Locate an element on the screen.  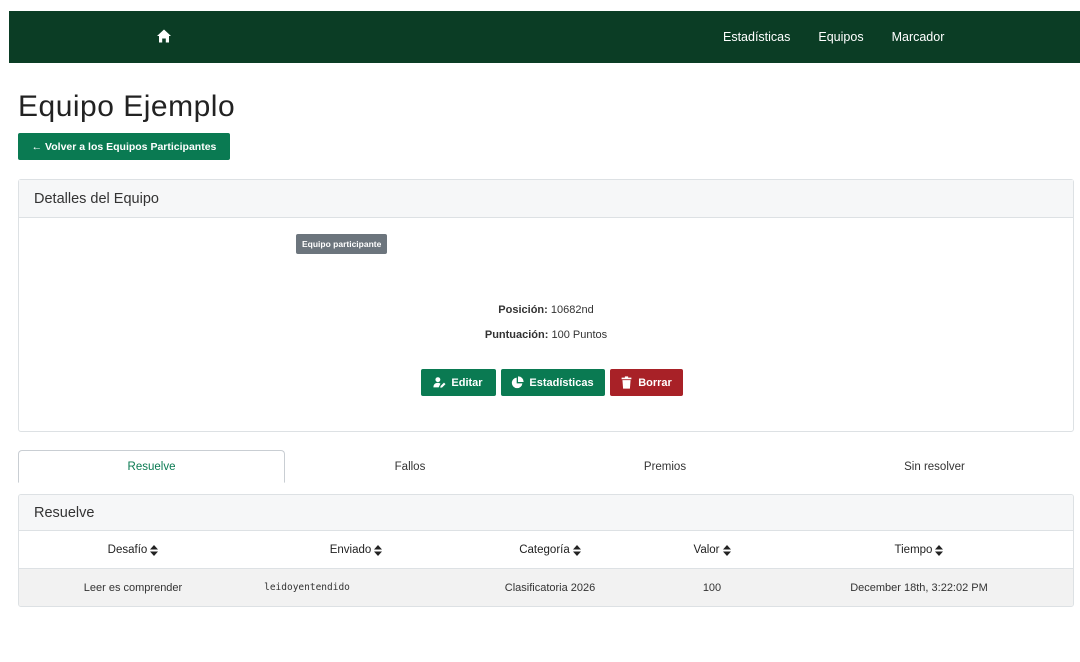
team-score: Puntuación: 100 Puntos is located at coordinates (546, 335).